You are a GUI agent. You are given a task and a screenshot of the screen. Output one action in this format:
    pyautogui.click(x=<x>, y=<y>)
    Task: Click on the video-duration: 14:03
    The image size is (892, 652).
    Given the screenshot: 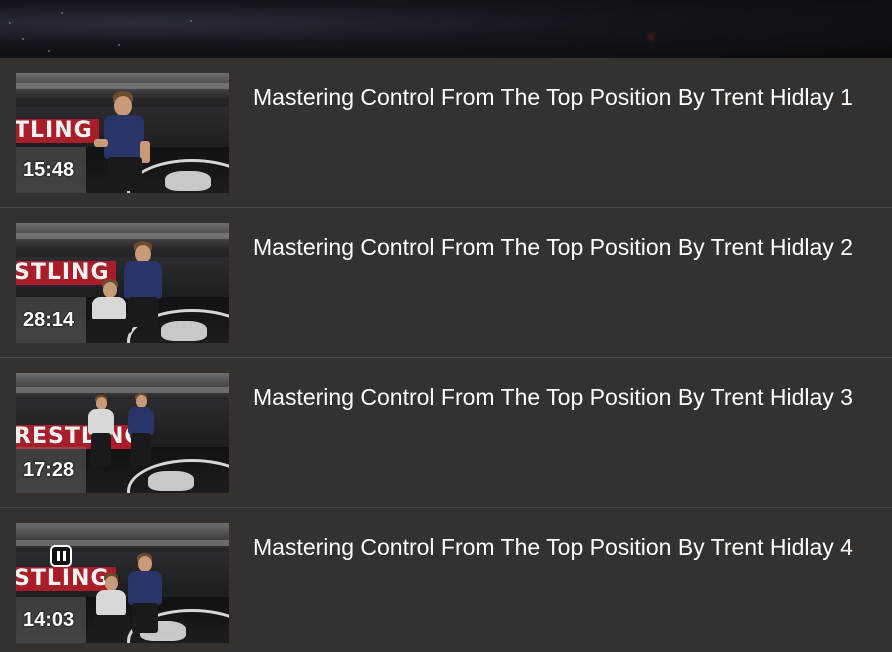 What is the action you would take?
    pyautogui.click(x=51, y=620)
    